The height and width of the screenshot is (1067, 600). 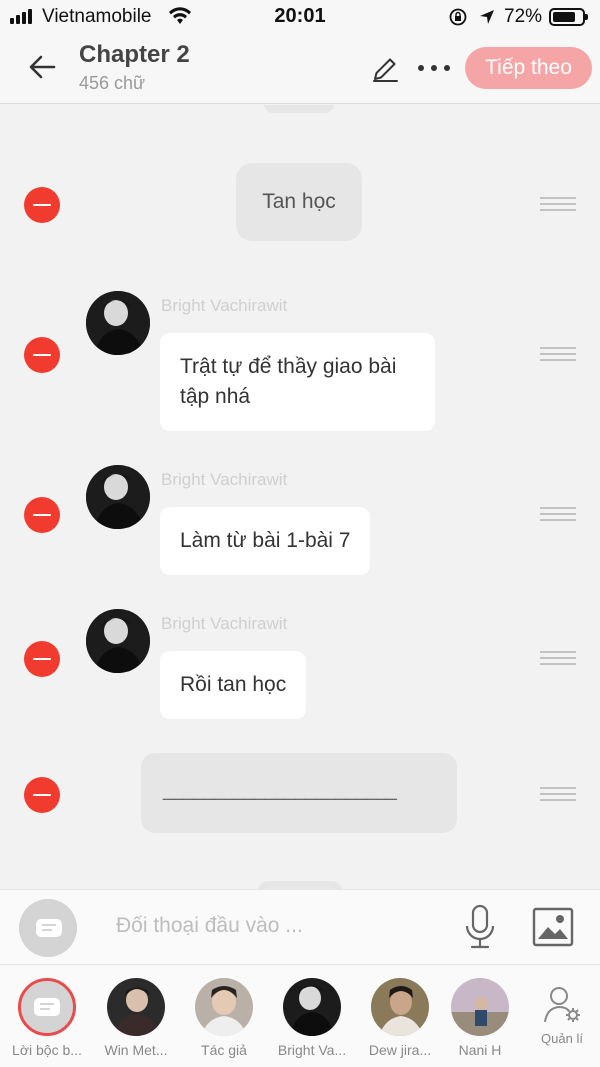 What do you see at coordinates (562, 1038) in the screenshot?
I see `manage-label: Quản lí` at bounding box center [562, 1038].